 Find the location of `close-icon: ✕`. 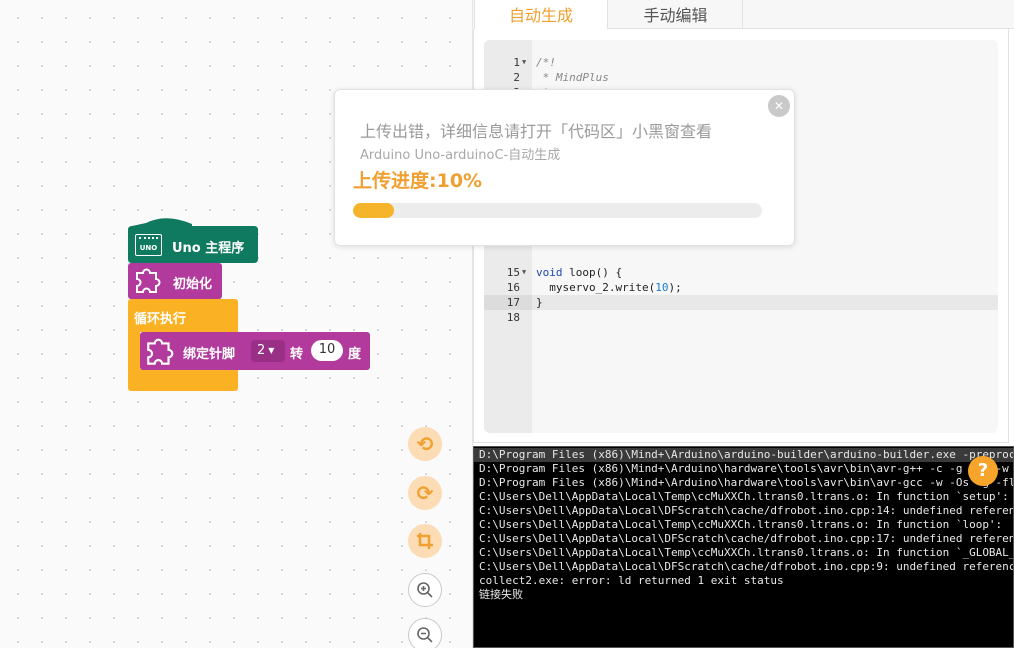

close-icon: ✕ is located at coordinates (779, 106).